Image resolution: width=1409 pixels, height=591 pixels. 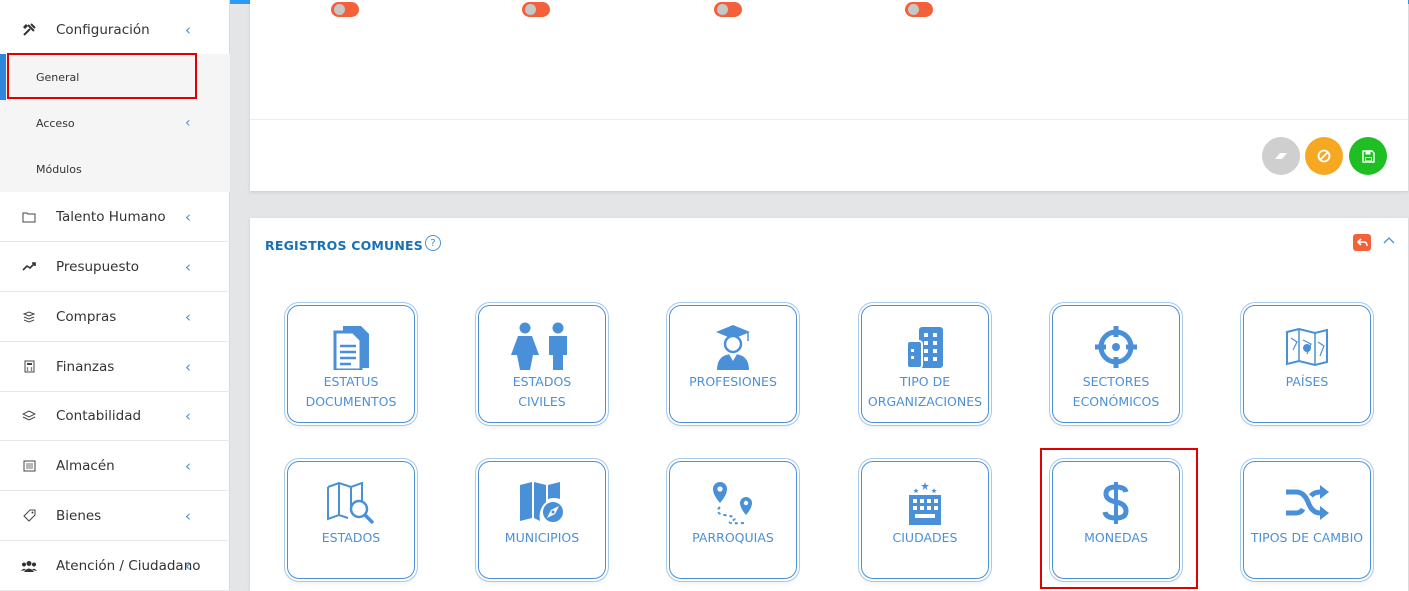 I want to click on tile-label-line: PARROQUIAS, so click(x=733, y=537).